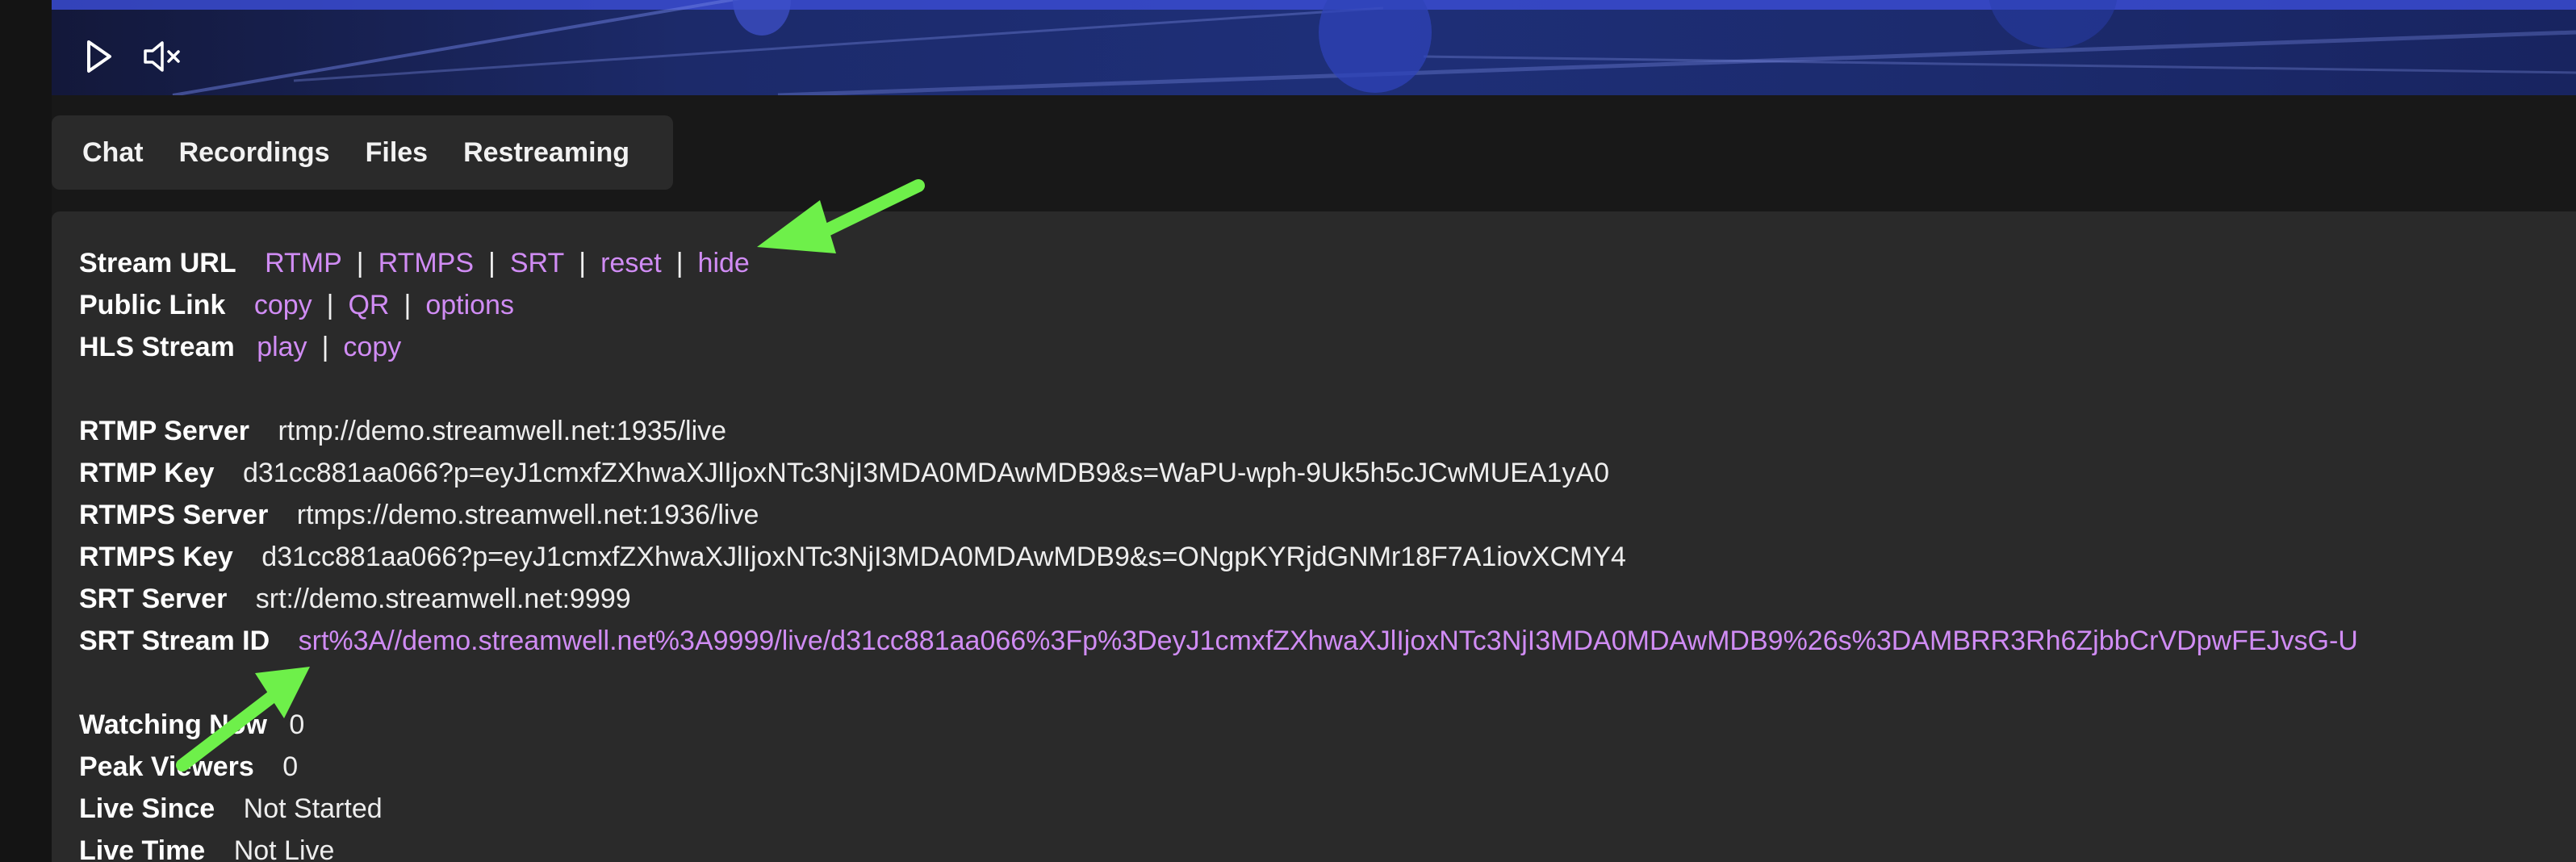  I want to click on rtmp-server-value: rtmp://demo.streamwell.net:1935/live, so click(502, 431).